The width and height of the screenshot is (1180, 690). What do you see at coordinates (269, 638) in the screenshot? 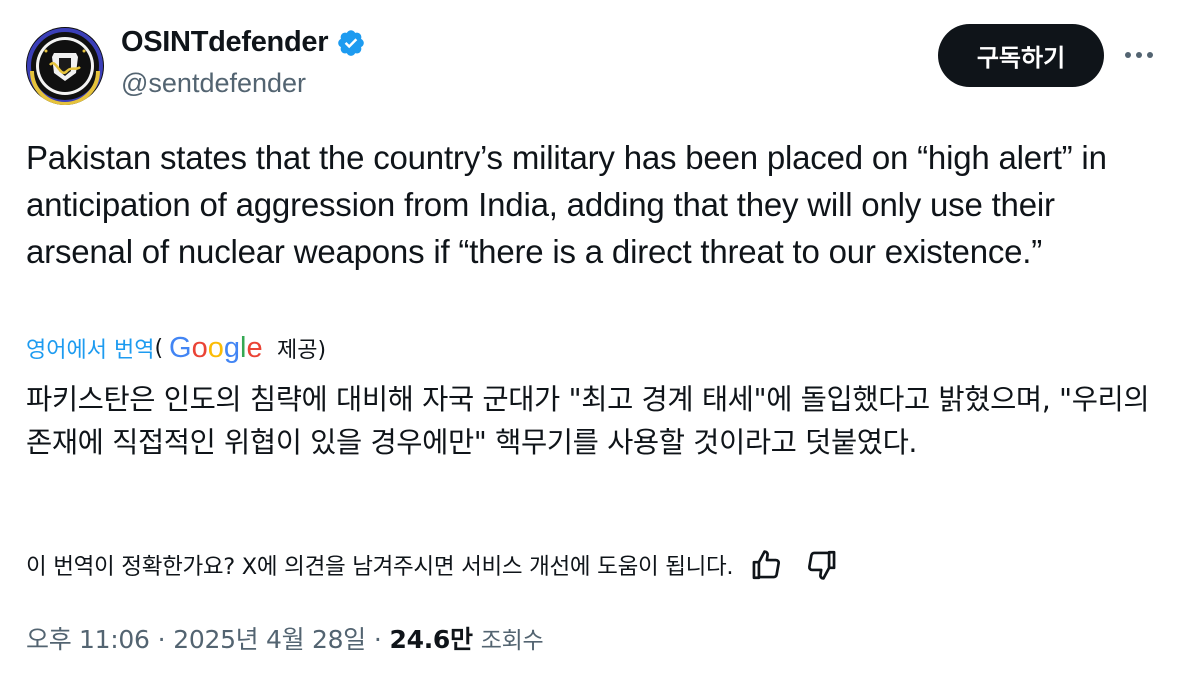
I see `tweet-date: 2025년 4월 28일` at bounding box center [269, 638].